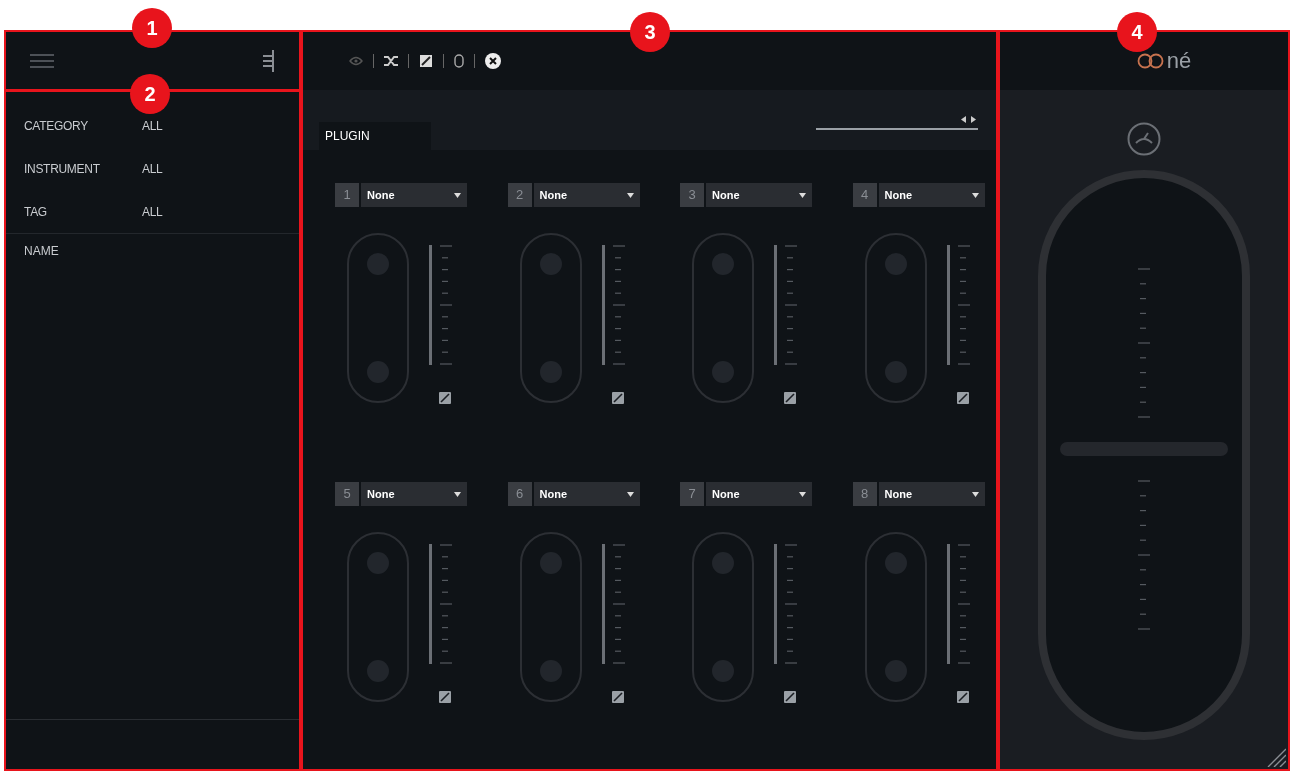 The image size is (1292, 771). What do you see at coordinates (519, 494) in the screenshot?
I see `slot-number: 6` at bounding box center [519, 494].